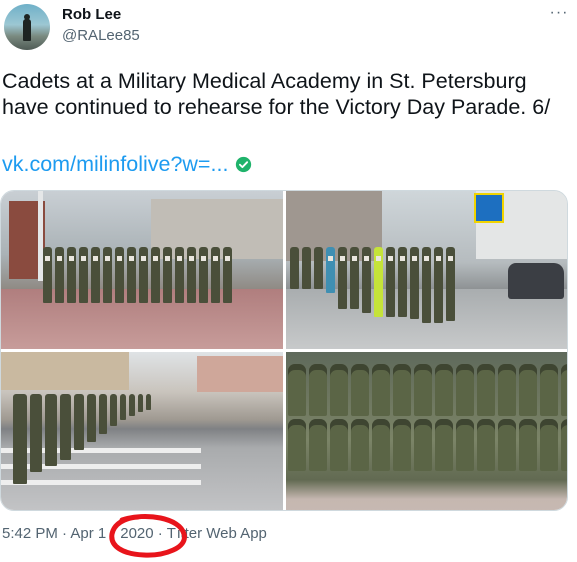 Image resolution: width=577 pixels, height=562 pixels. Describe the element at coordinates (27, 30) in the screenshot. I see `avatar-person-body` at that location.